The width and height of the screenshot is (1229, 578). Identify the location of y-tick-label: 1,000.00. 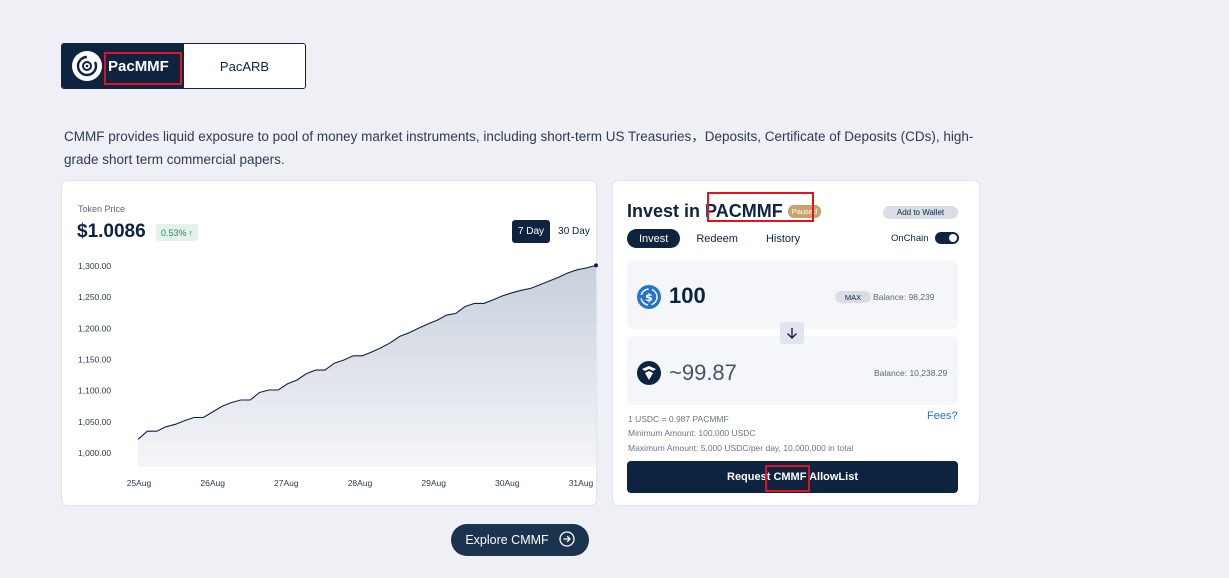
(94, 453).